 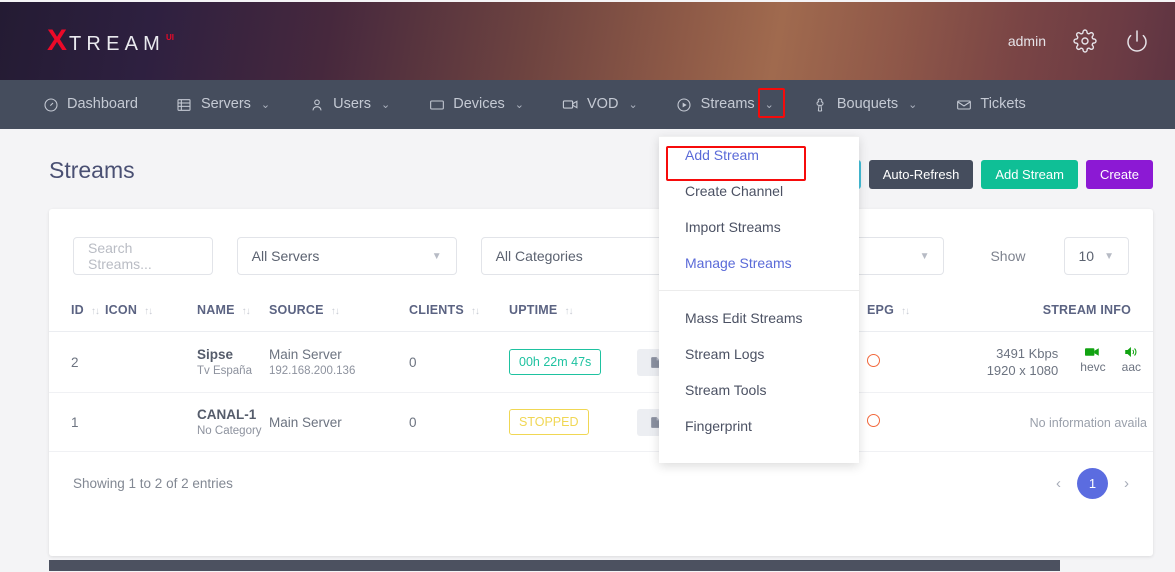 What do you see at coordinates (759, 318) in the screenshot?
I see `menu-item-mass-edit-streams: Mass Edit Streams` at bounding box center [759, 318].